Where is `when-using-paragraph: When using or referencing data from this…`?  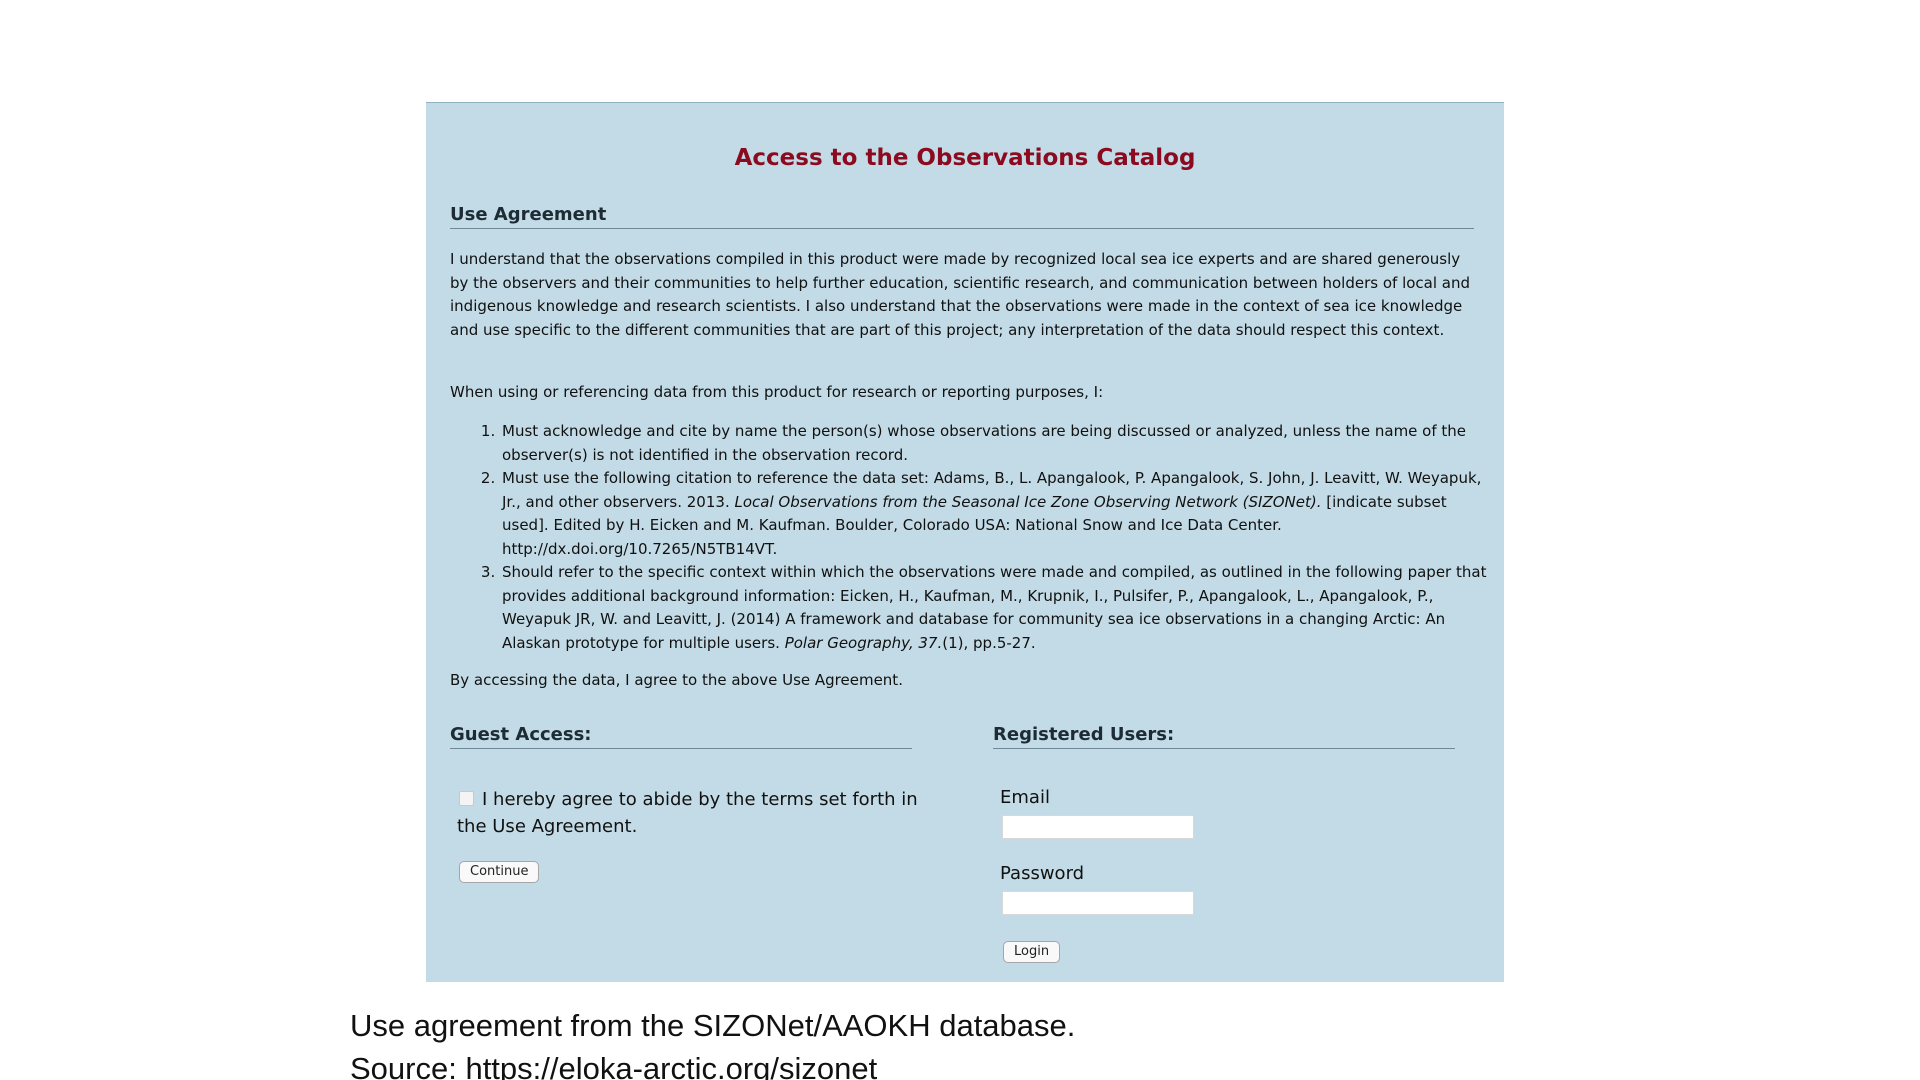 when-using-paragraph: When using or referencing data from this… is located at coordinates (777, 392).